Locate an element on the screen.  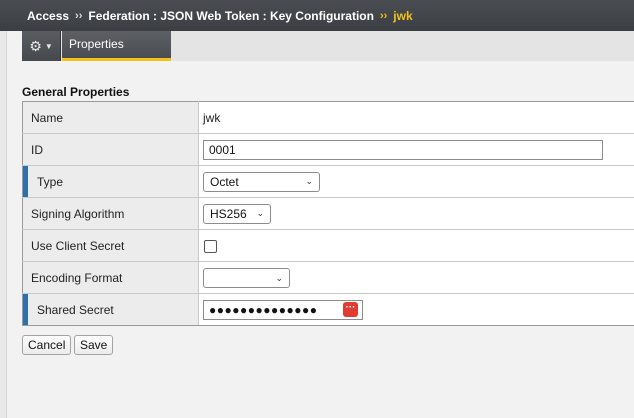
type-select: Octet ⌄ is located at coordinates (261, 181).